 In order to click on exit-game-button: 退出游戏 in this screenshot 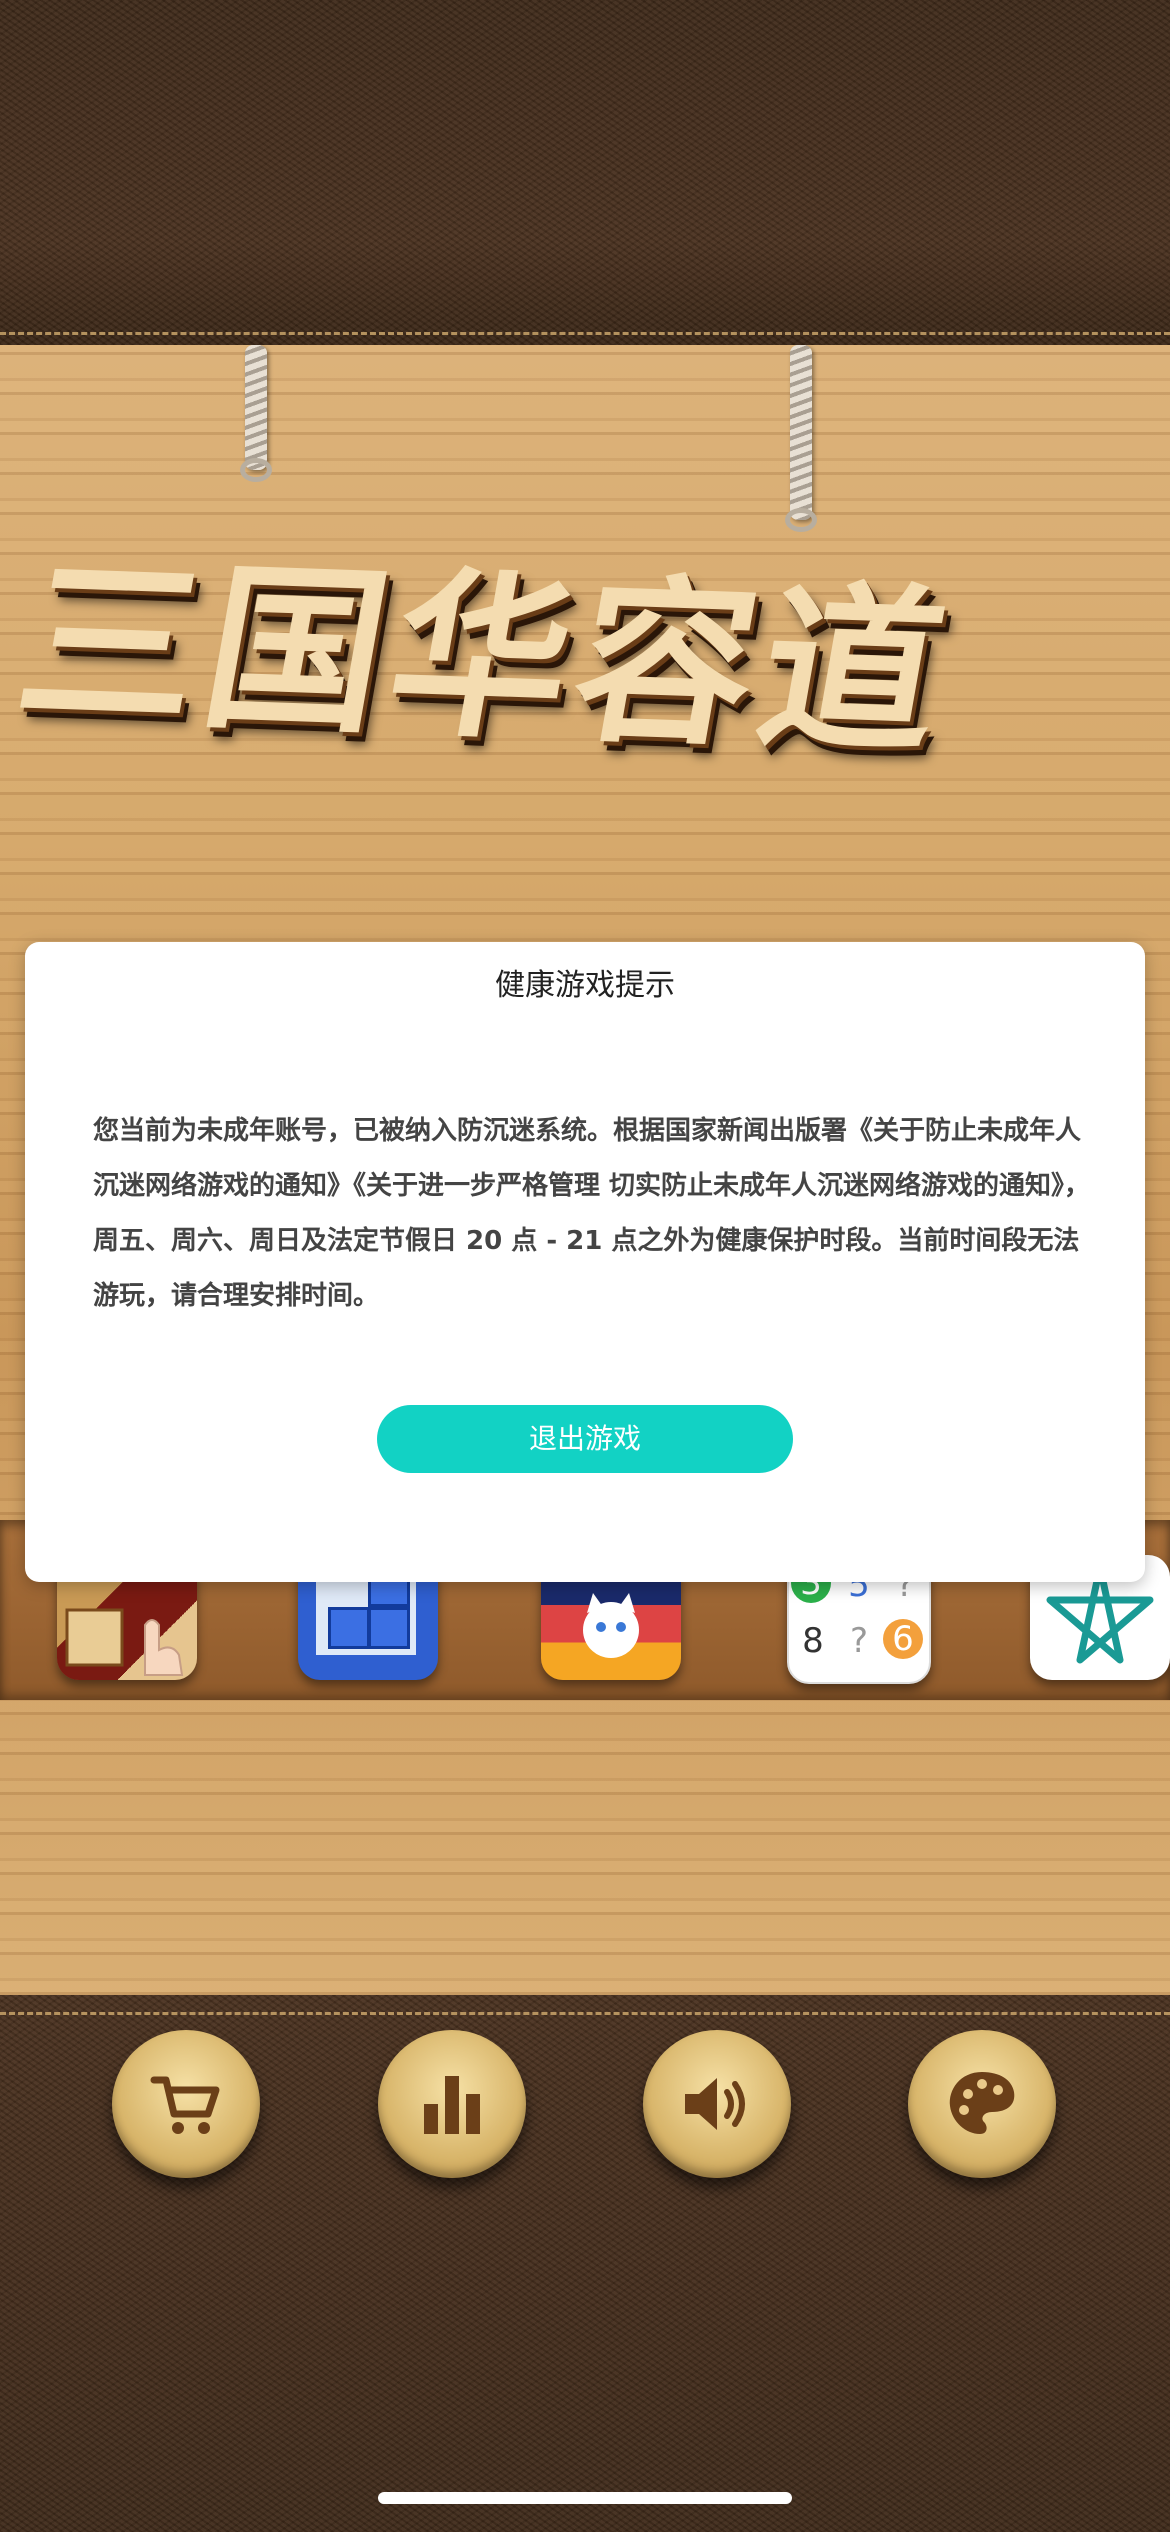, I will do `click(585, 1439)`.